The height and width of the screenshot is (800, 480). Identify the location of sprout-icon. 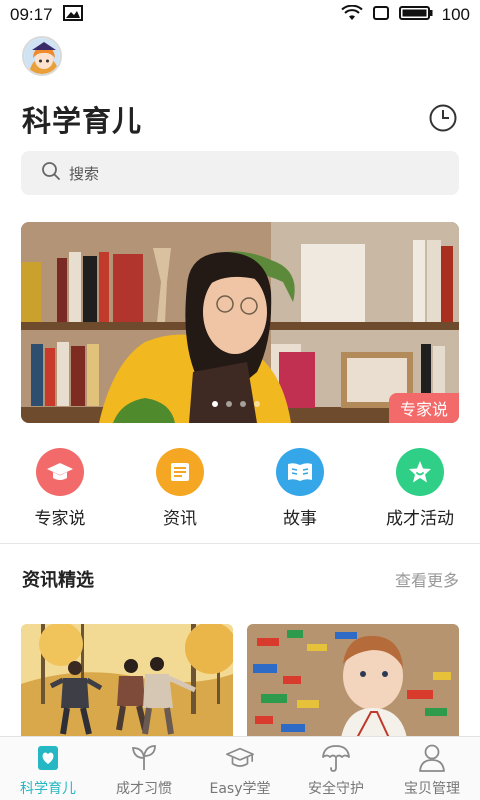
(144, 758).